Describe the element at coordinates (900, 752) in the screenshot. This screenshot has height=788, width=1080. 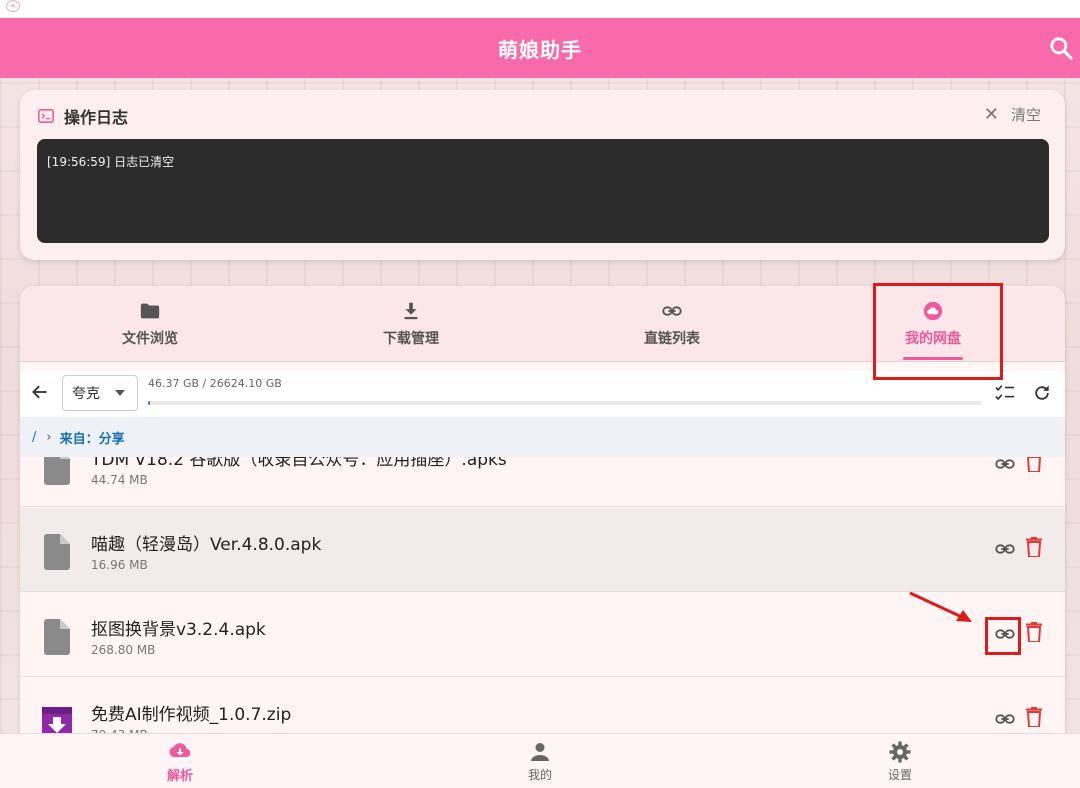
I see `gear-icon` at that location.